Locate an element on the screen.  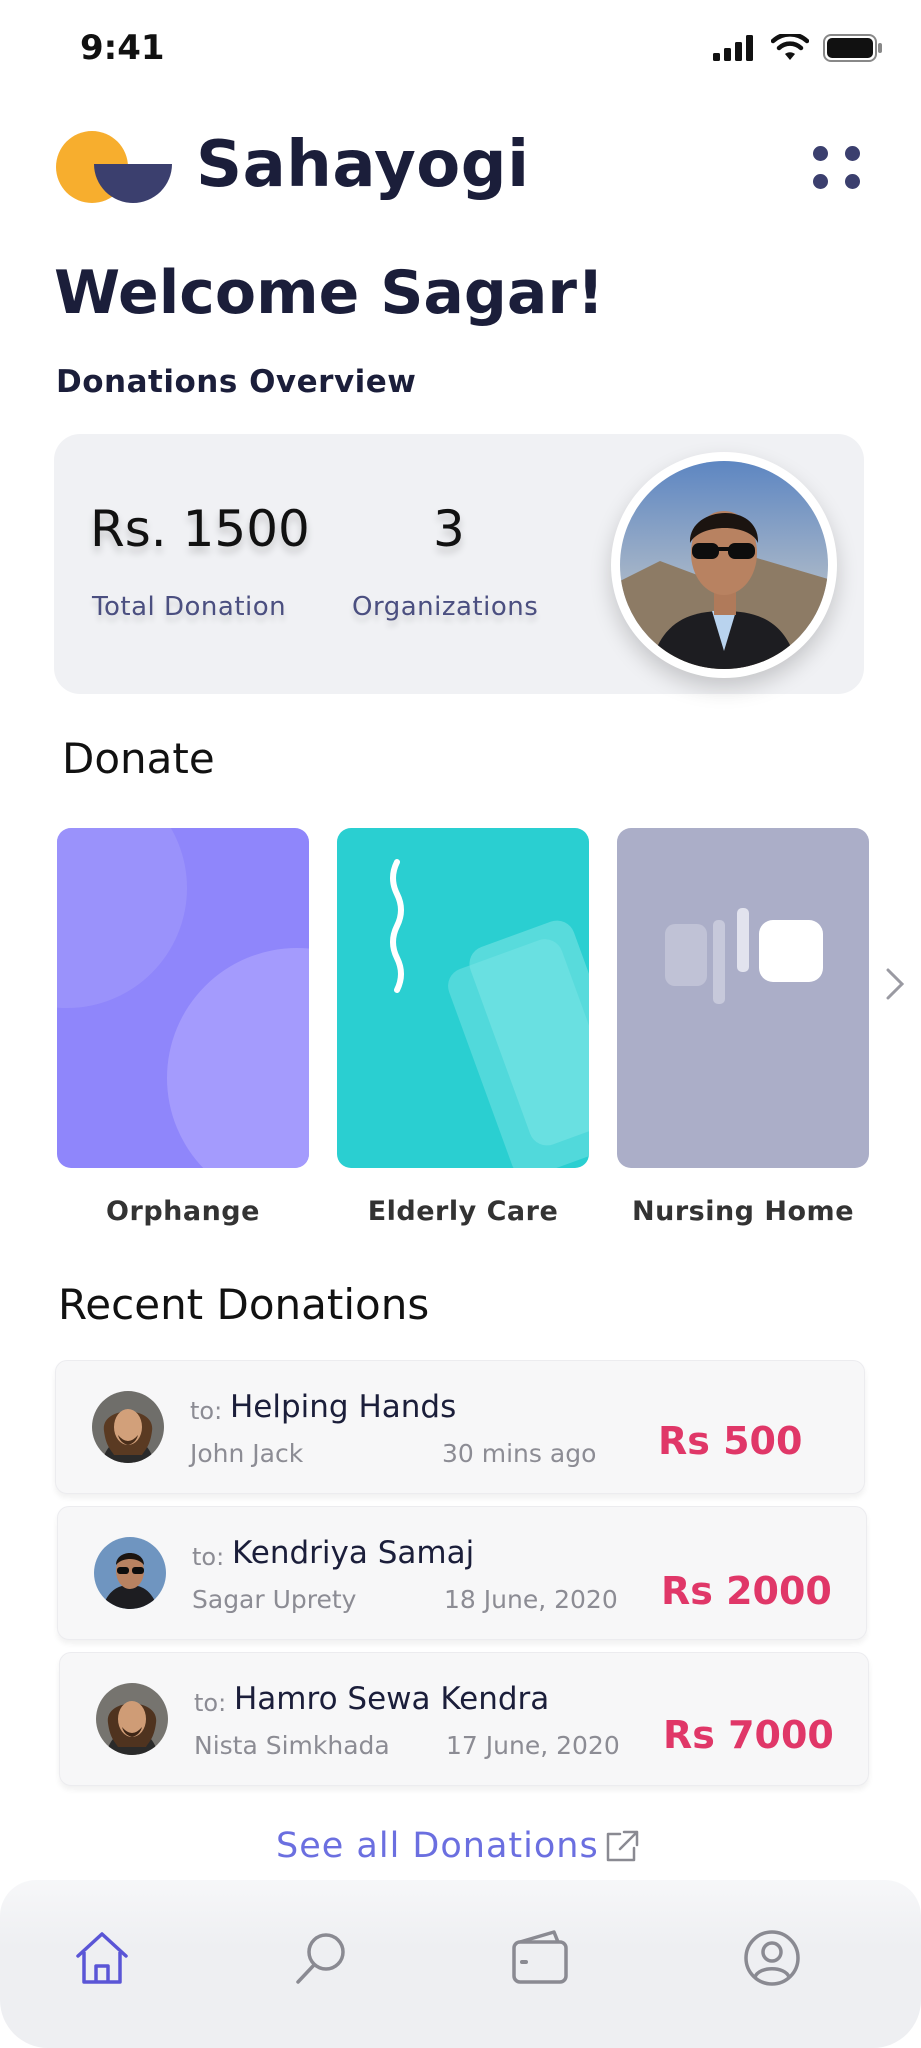
donate-heading: Donate is located at coordinates (138, 758).